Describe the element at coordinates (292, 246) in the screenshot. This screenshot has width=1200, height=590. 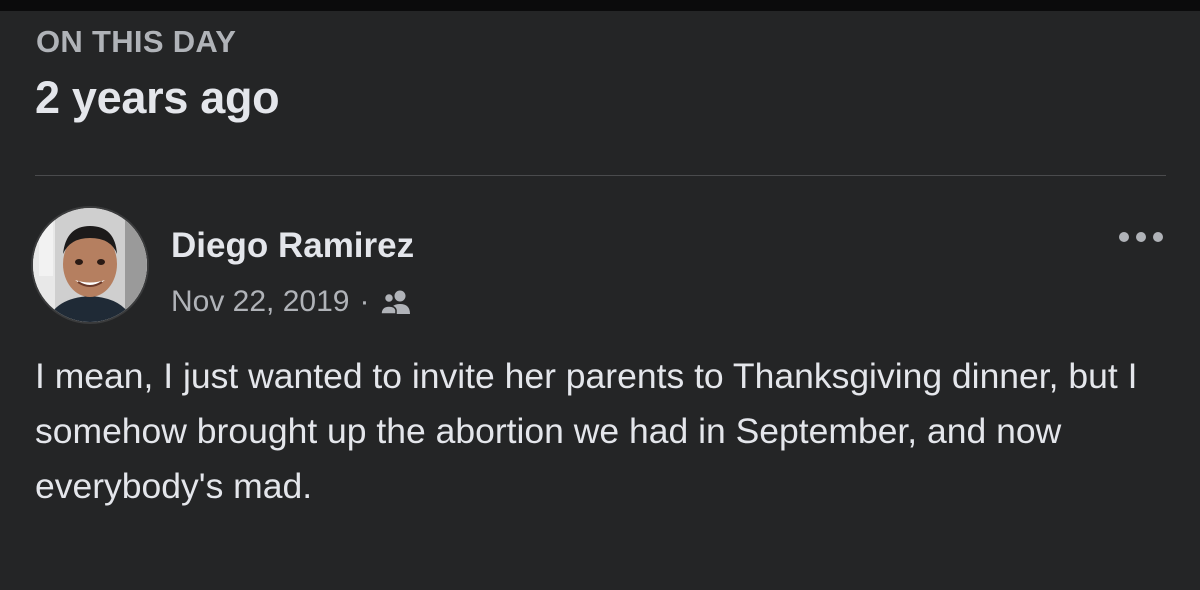
I see `author-name: Diego Ramirez` at that location.